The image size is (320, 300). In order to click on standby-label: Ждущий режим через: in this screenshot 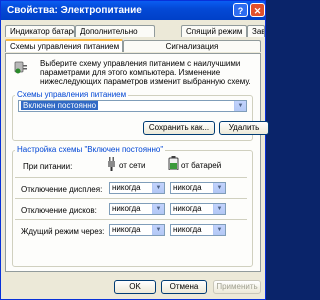, I will do `click(63, 231)`.